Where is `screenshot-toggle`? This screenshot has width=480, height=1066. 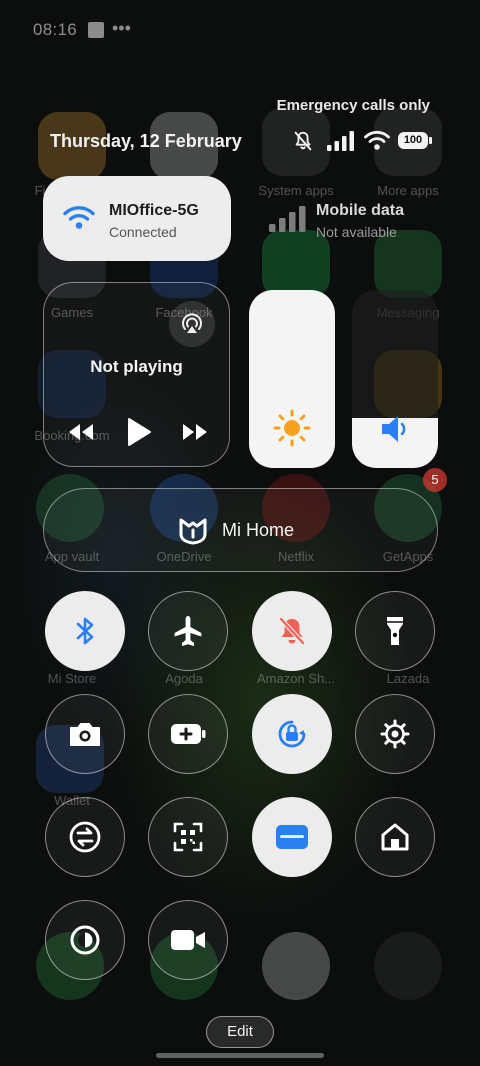 screenshot-toggle is located at coordinates (85, 734).